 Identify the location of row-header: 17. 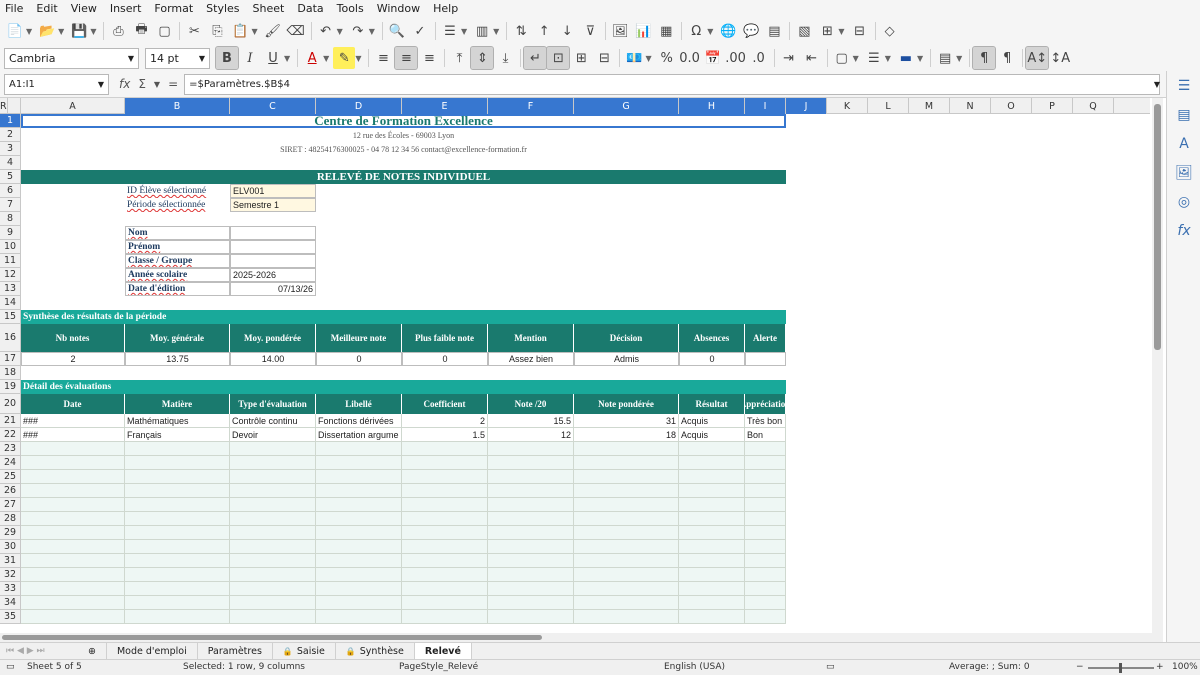
(10, 359).